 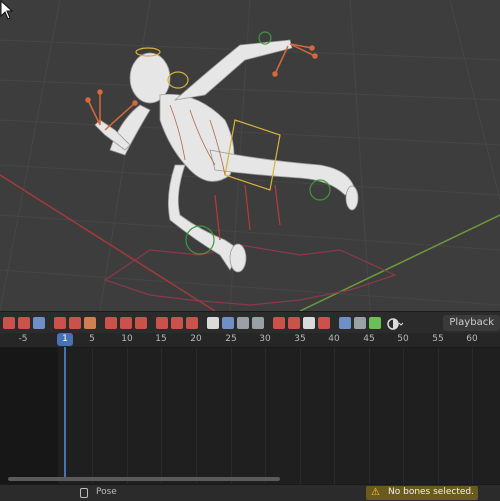 I want to click on loc-icon, so click(x=162, y=323).